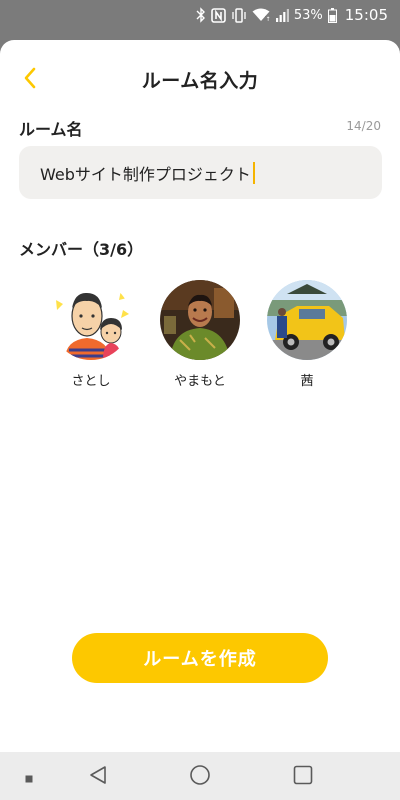 This screenshot has width=400, height=800. I want to click on nav-back-button, so click(98, 777).